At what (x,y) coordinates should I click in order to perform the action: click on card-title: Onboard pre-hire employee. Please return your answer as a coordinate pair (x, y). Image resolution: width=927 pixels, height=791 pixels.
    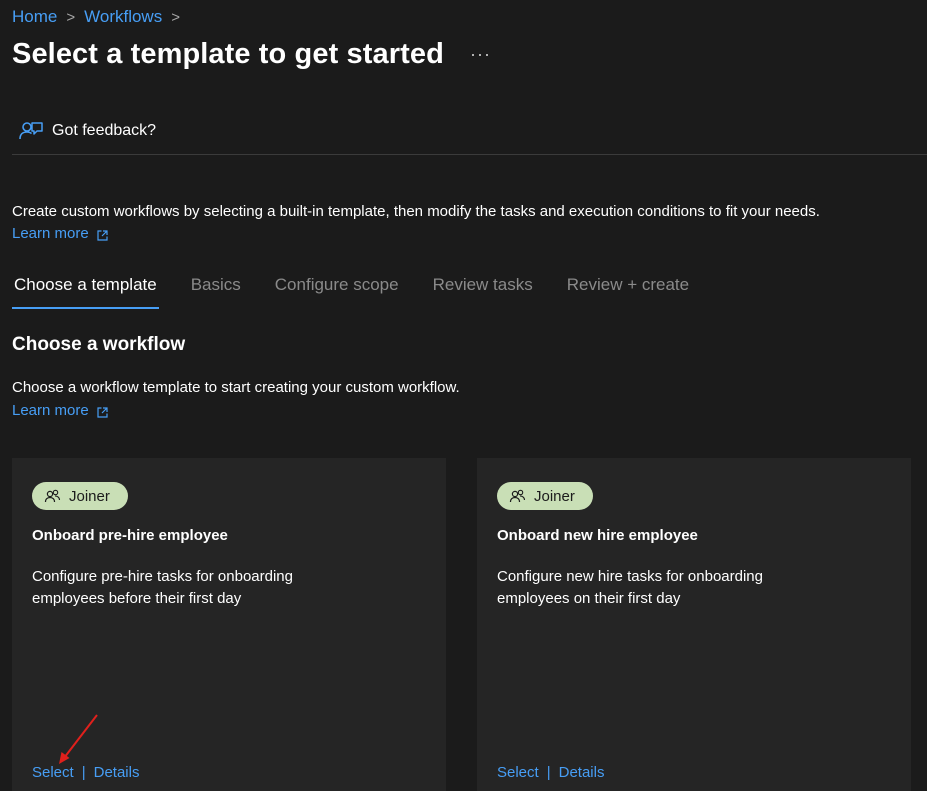
    Looking at the image, I should click on (130, 535).